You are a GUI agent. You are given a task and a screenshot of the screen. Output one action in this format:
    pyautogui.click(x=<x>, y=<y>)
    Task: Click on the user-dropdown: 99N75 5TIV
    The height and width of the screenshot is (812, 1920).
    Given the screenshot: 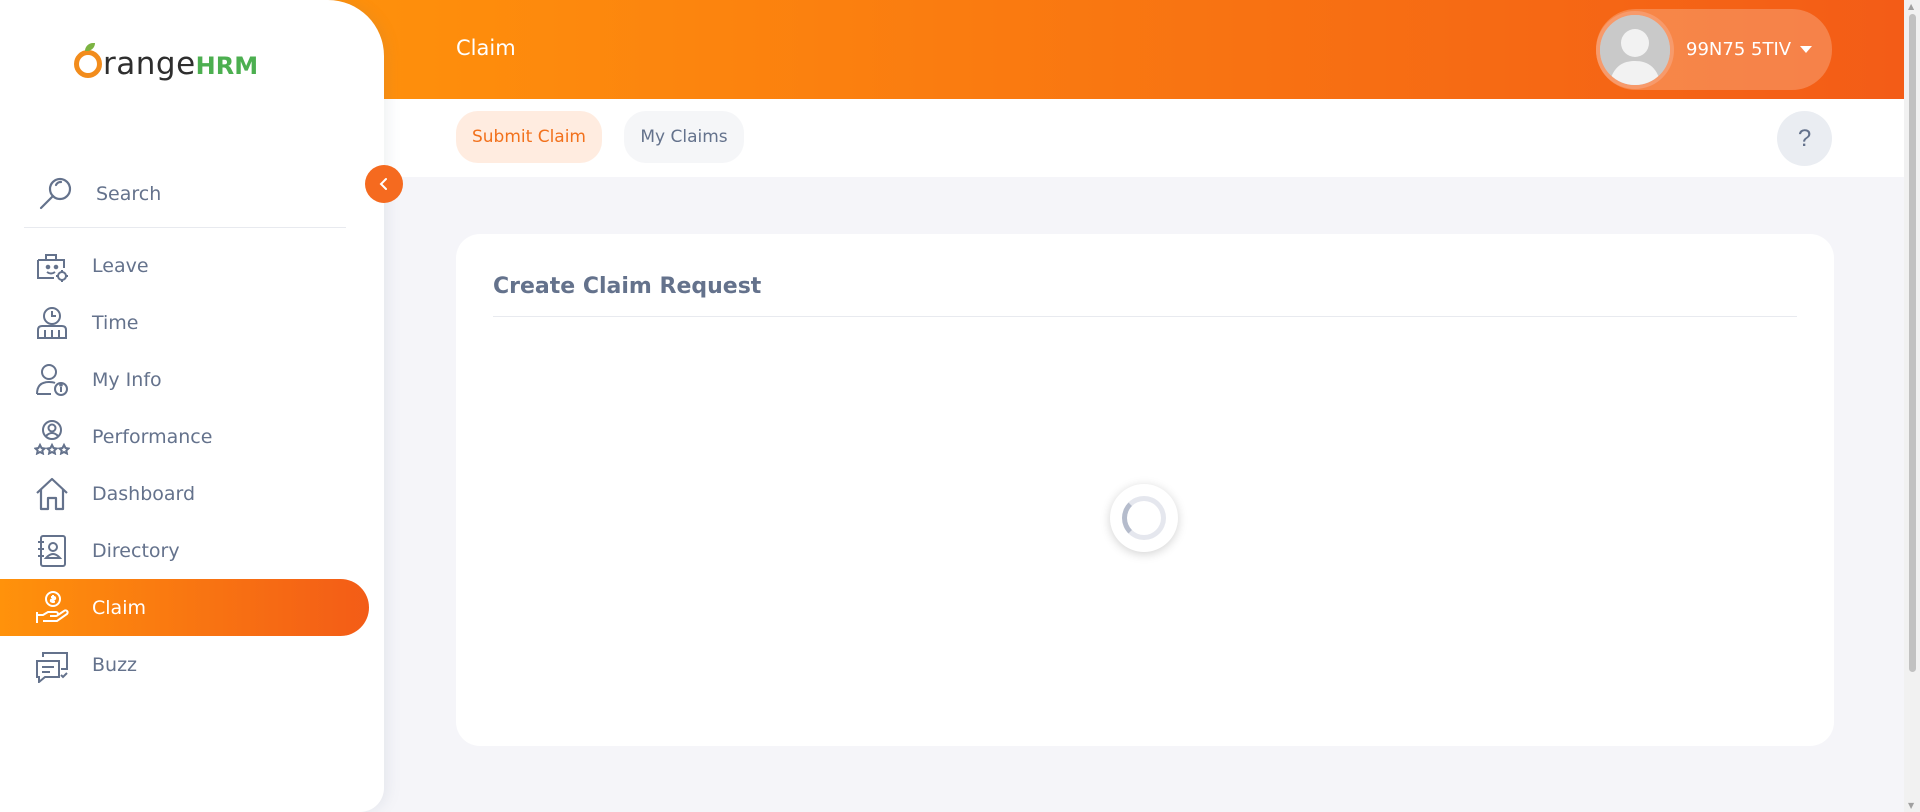 What is the action you would take?
    pyautogui.click(x=1714, y=49)
    